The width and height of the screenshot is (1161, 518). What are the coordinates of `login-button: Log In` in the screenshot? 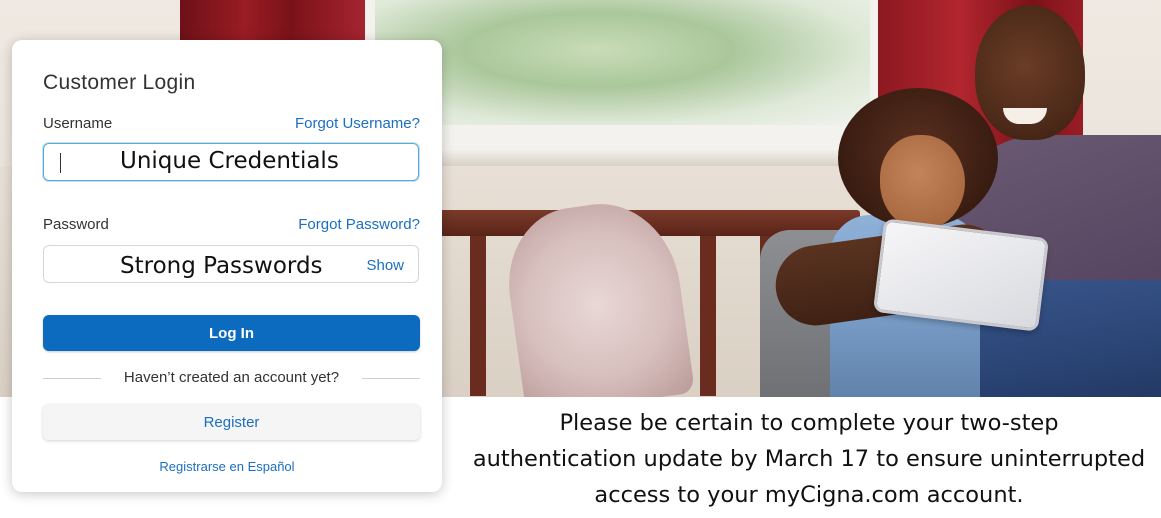 It's located at (231, 333).